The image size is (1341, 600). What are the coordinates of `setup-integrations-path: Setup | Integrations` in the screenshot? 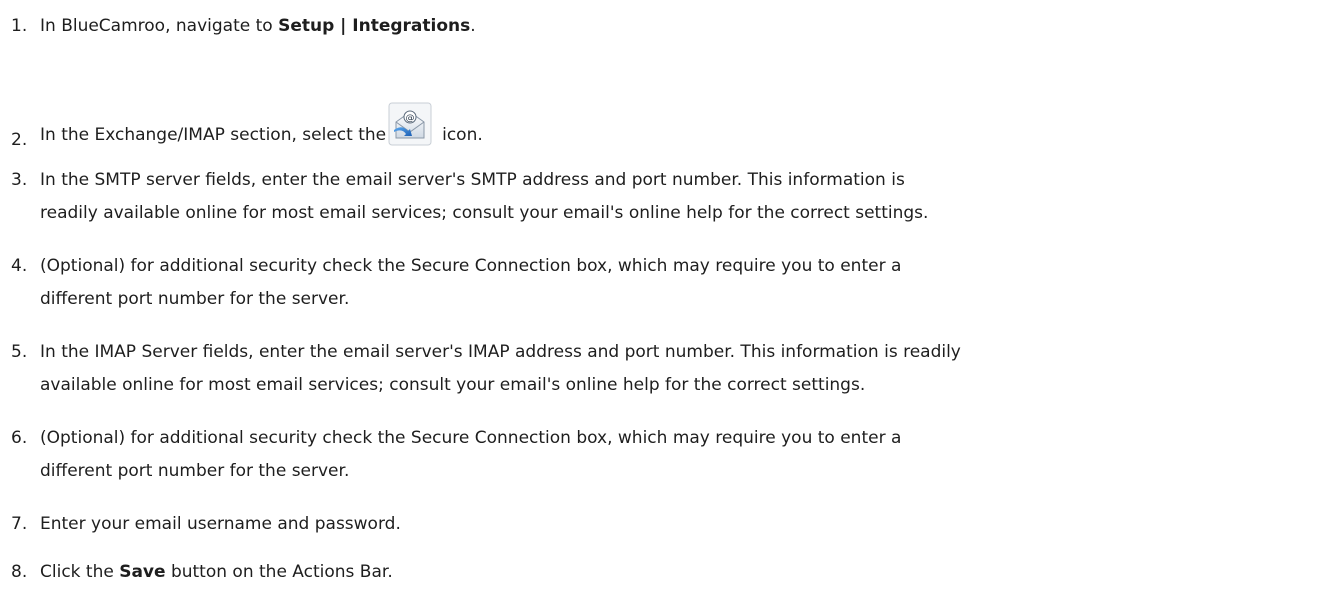 It's located at (374, 26).